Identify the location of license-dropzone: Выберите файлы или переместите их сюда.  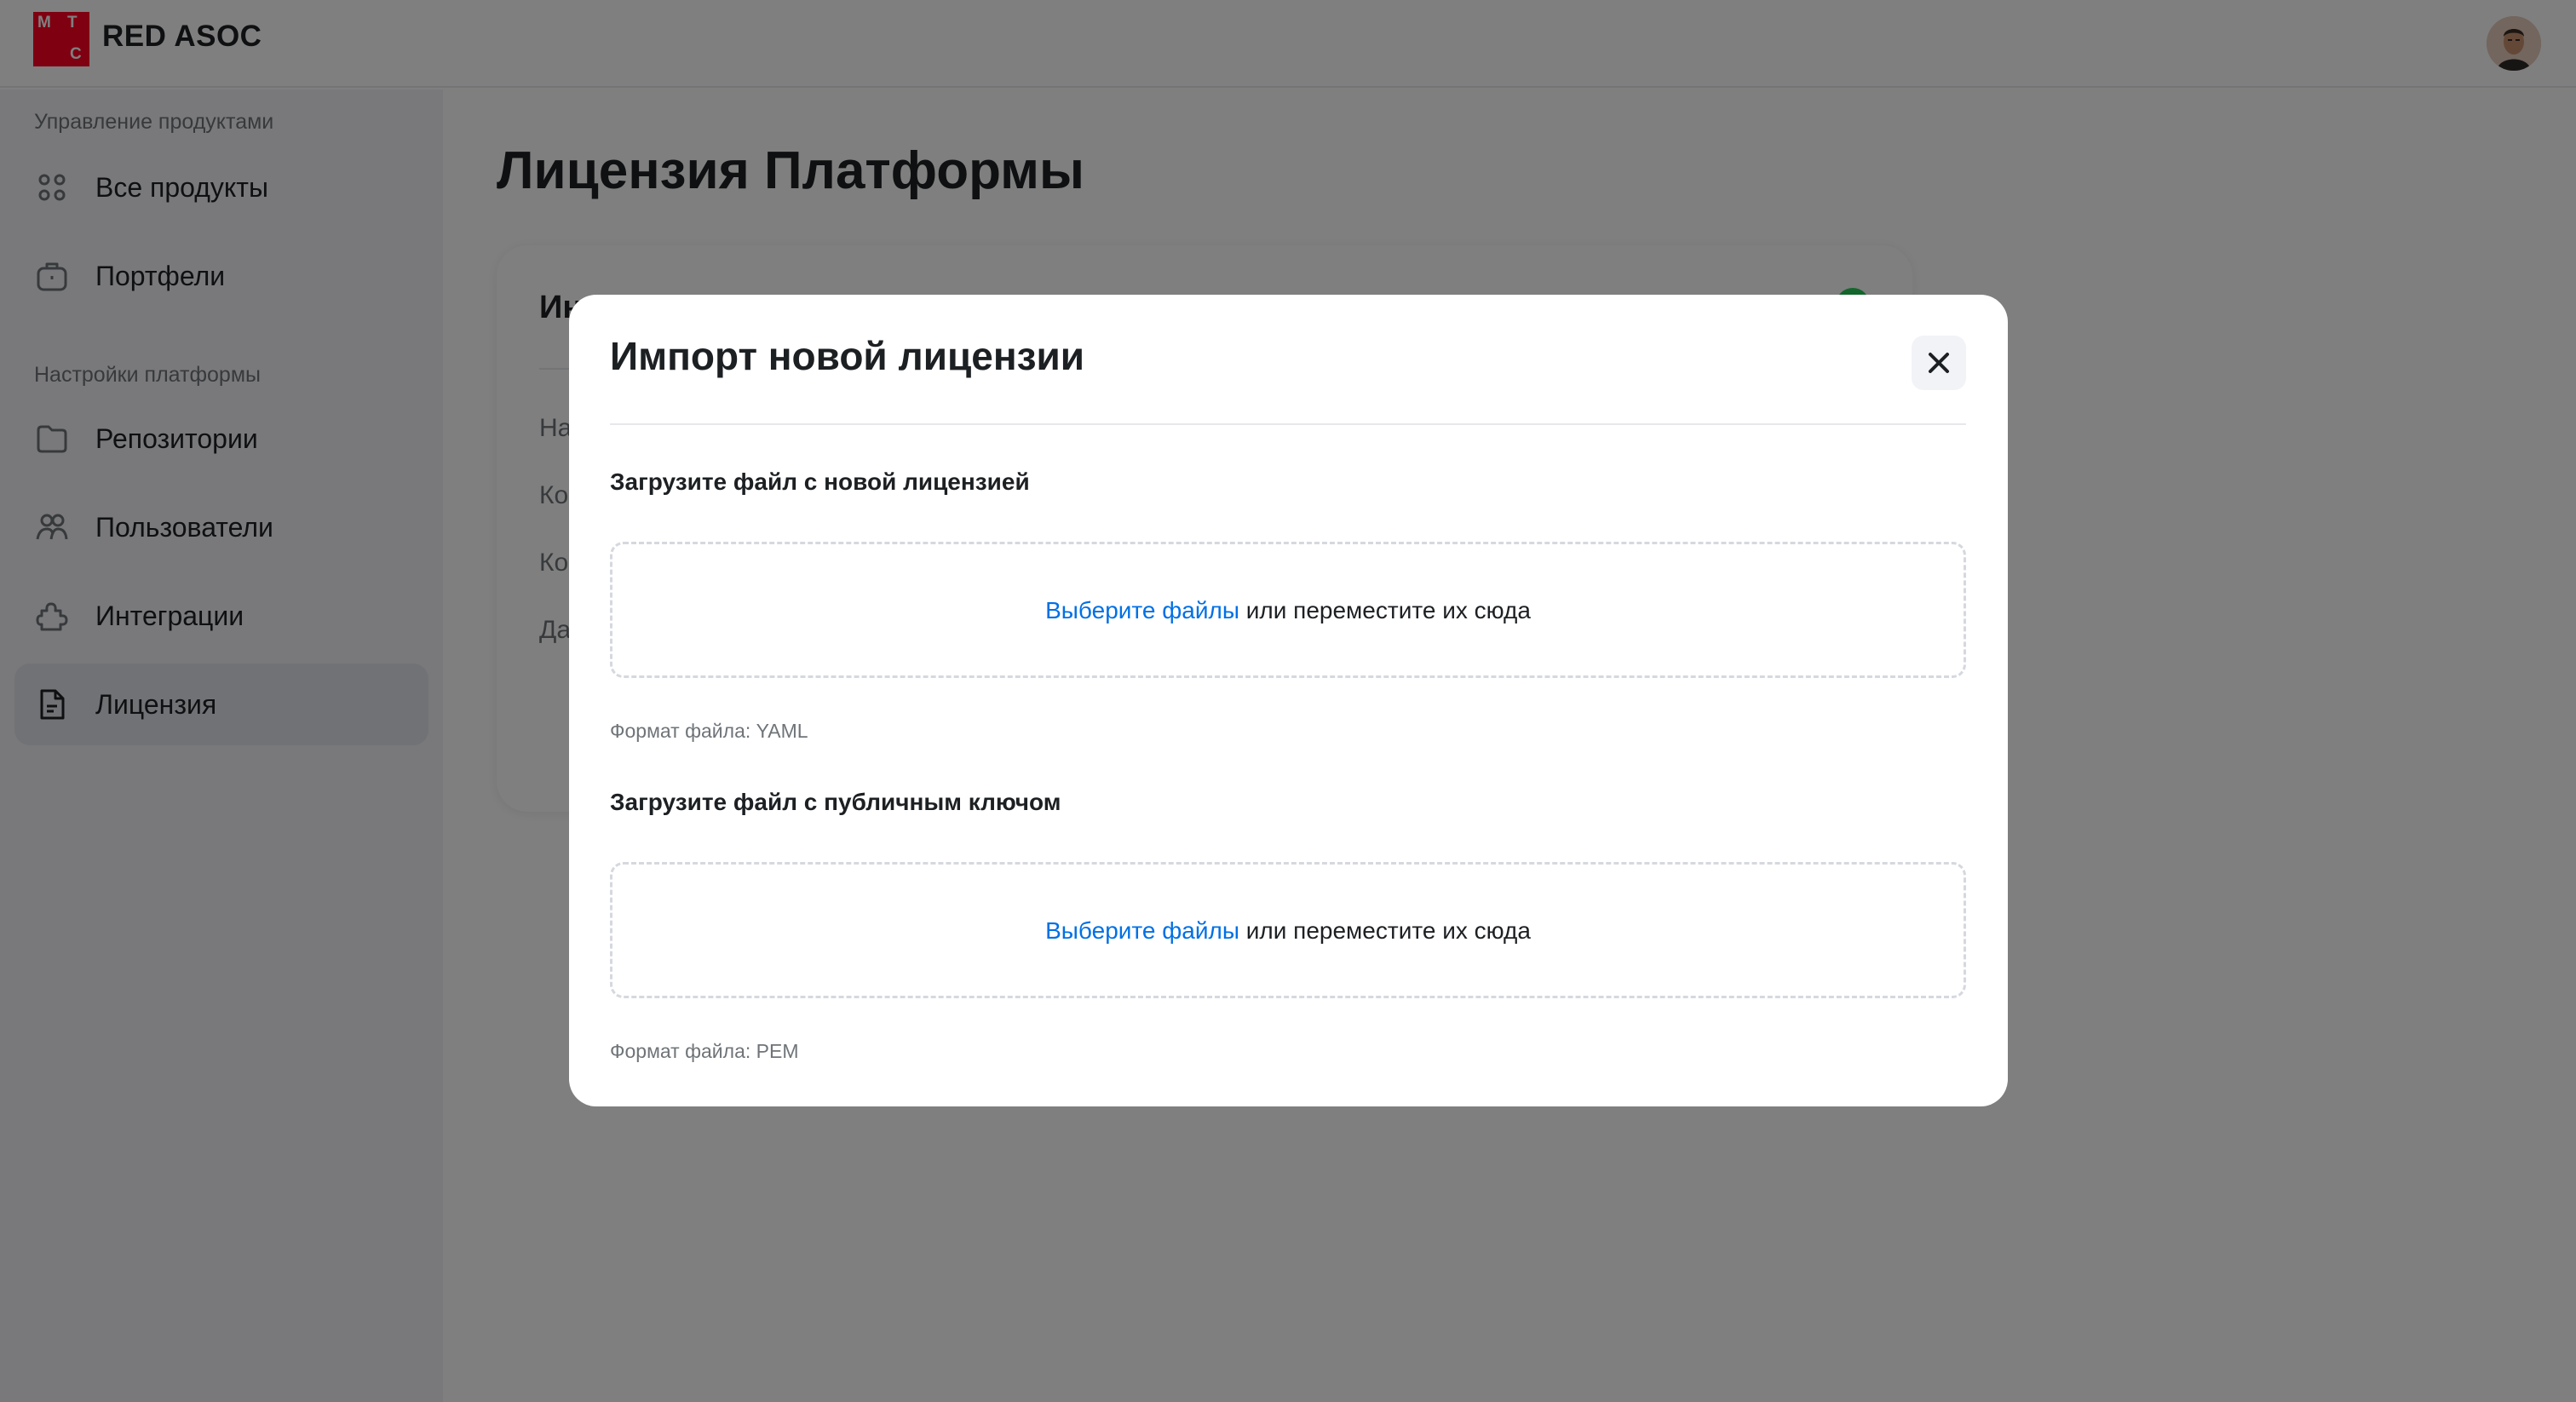
(1288, 610).